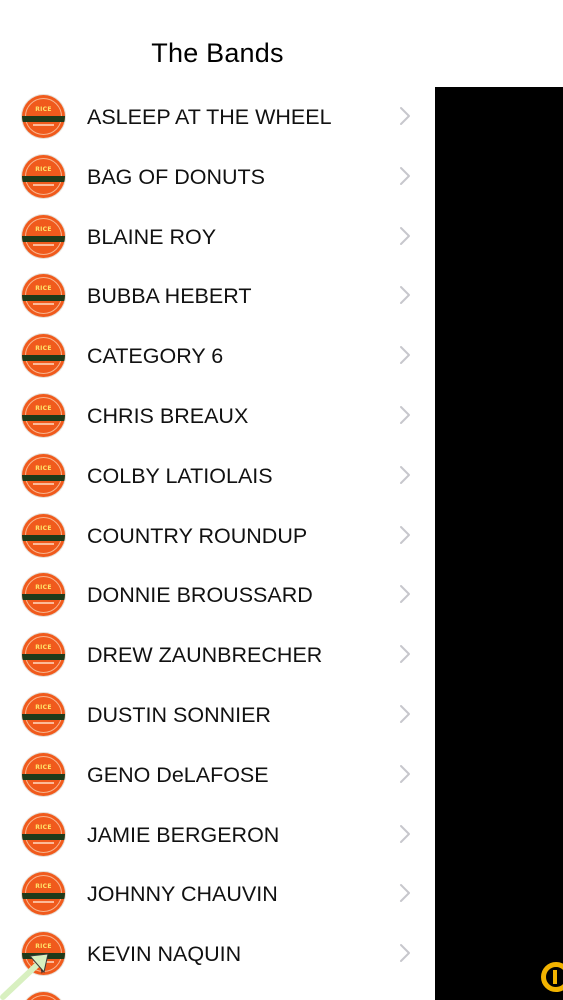  I want to click on band-name-label: COLBY LATIOLAIS, so click(180, 475).